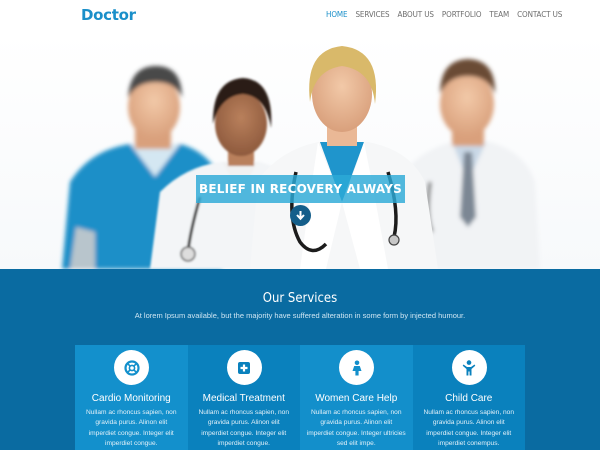 This screenshot has width=600, height=450. I want to click on nav-item-about-us: ABOUT US, so click(416, 14).